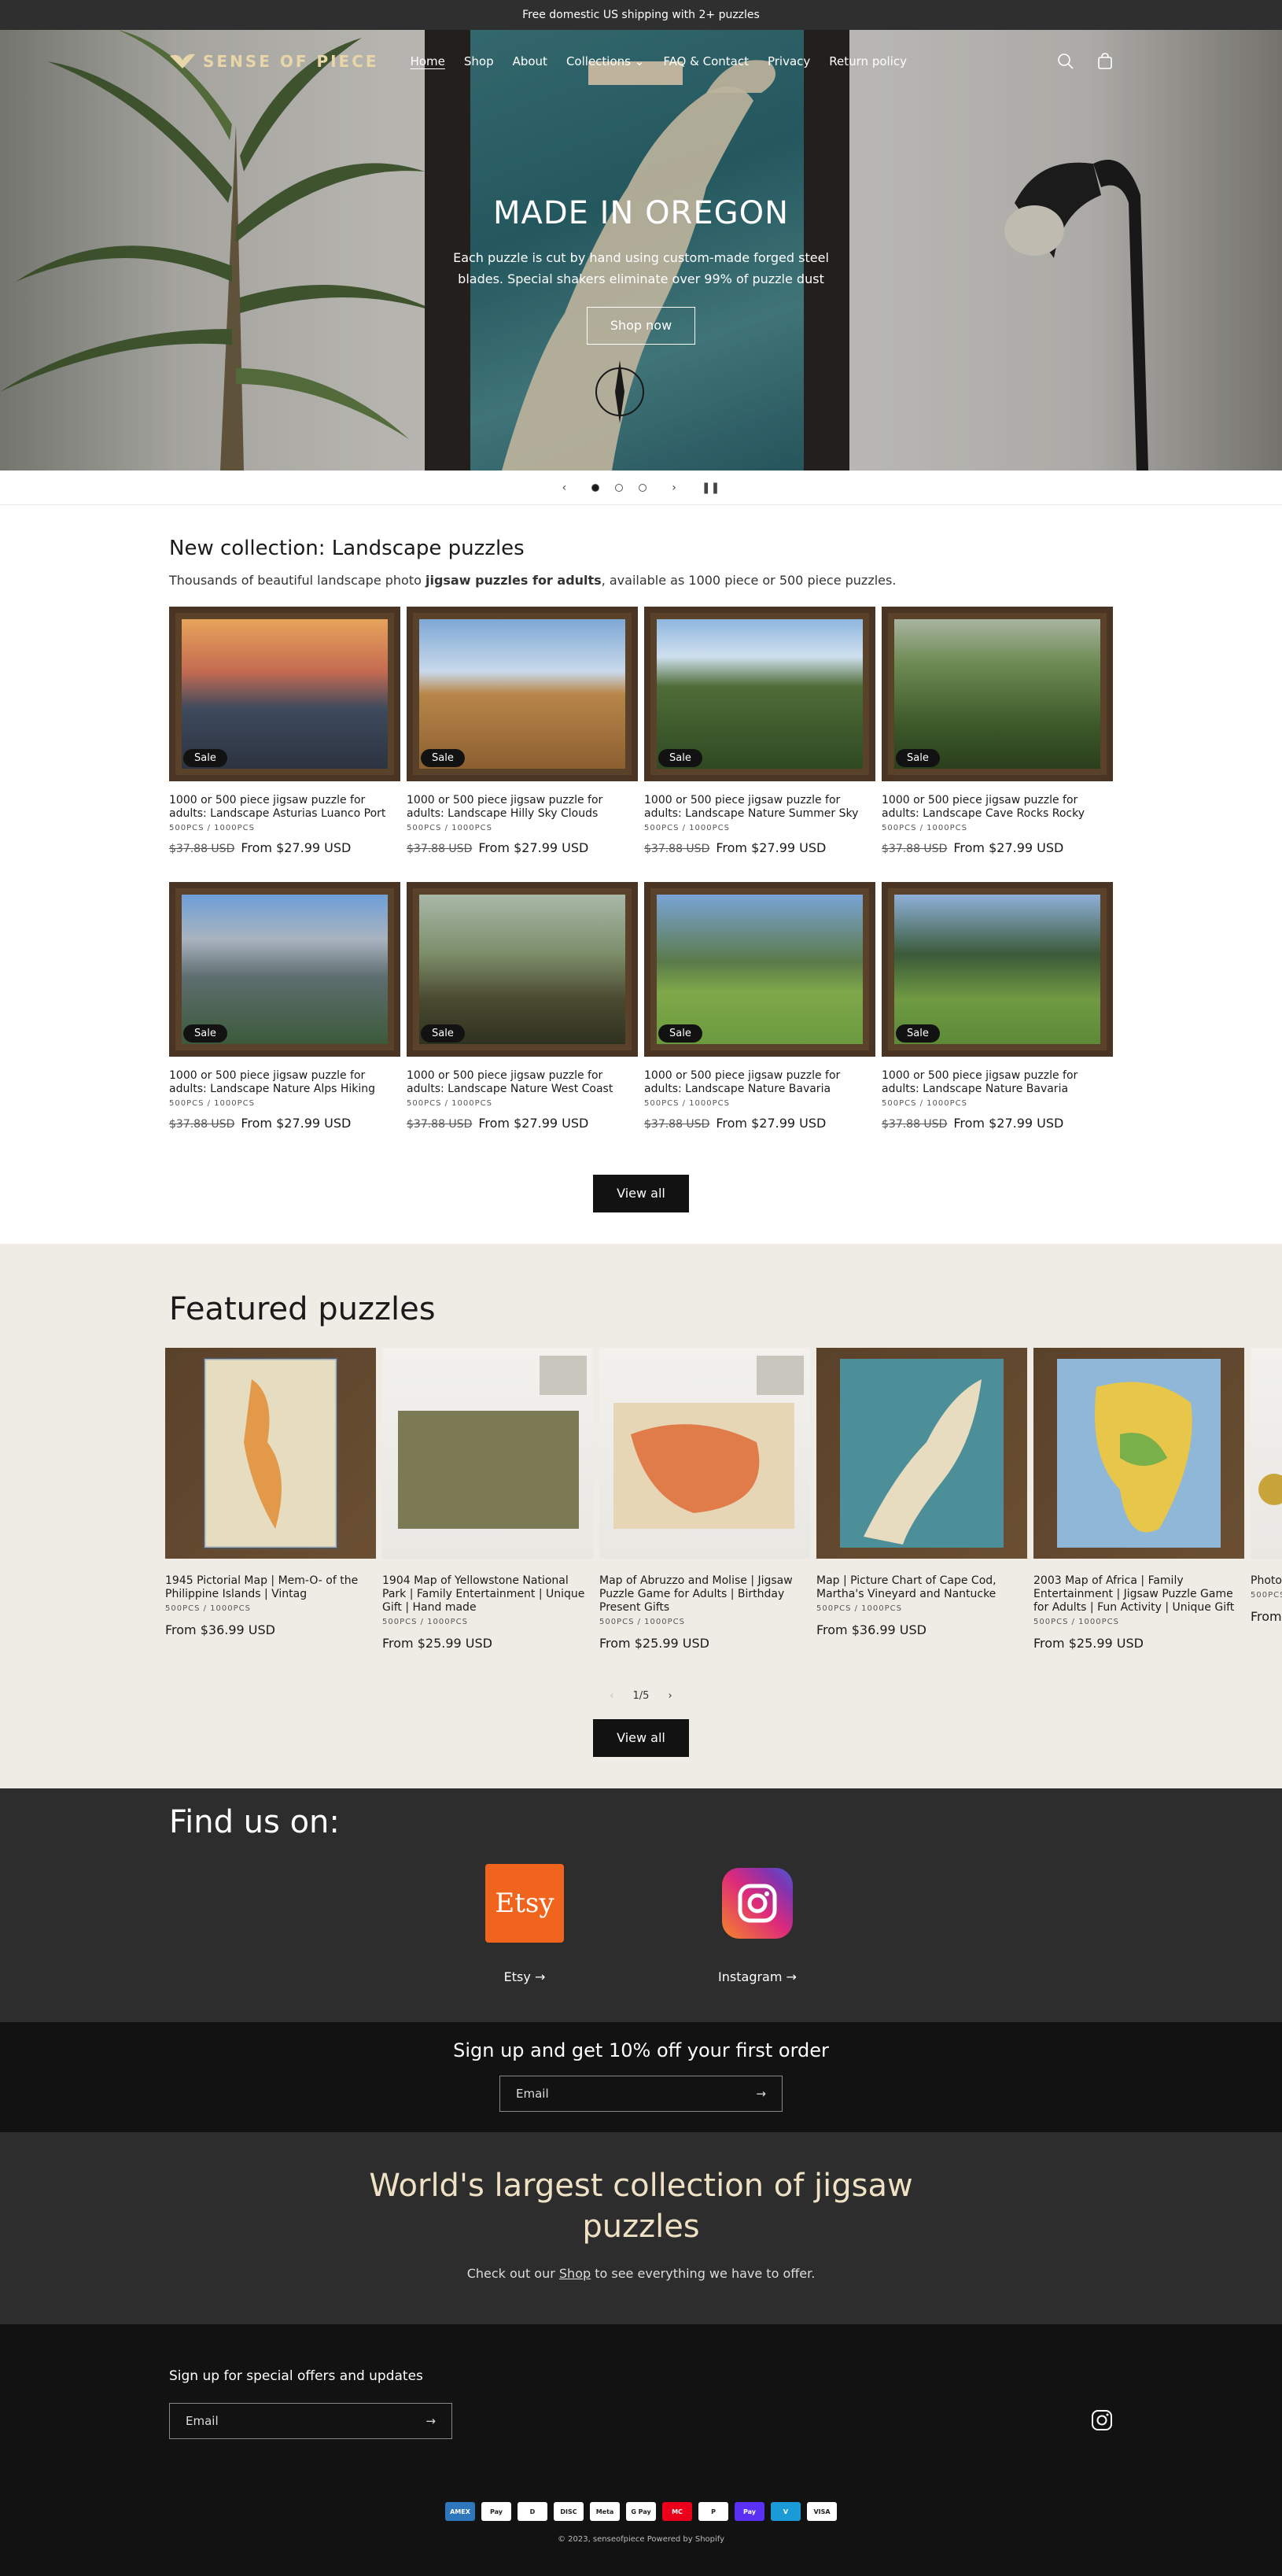  Describe the element at coordinates (428, 61) in the screenshot. I see `nav-home: Home` at that location.